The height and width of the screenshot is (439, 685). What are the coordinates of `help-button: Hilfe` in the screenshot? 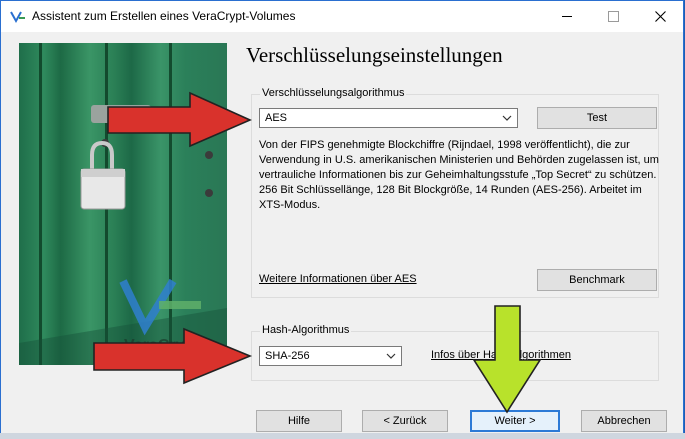 It's located at (299, 421).